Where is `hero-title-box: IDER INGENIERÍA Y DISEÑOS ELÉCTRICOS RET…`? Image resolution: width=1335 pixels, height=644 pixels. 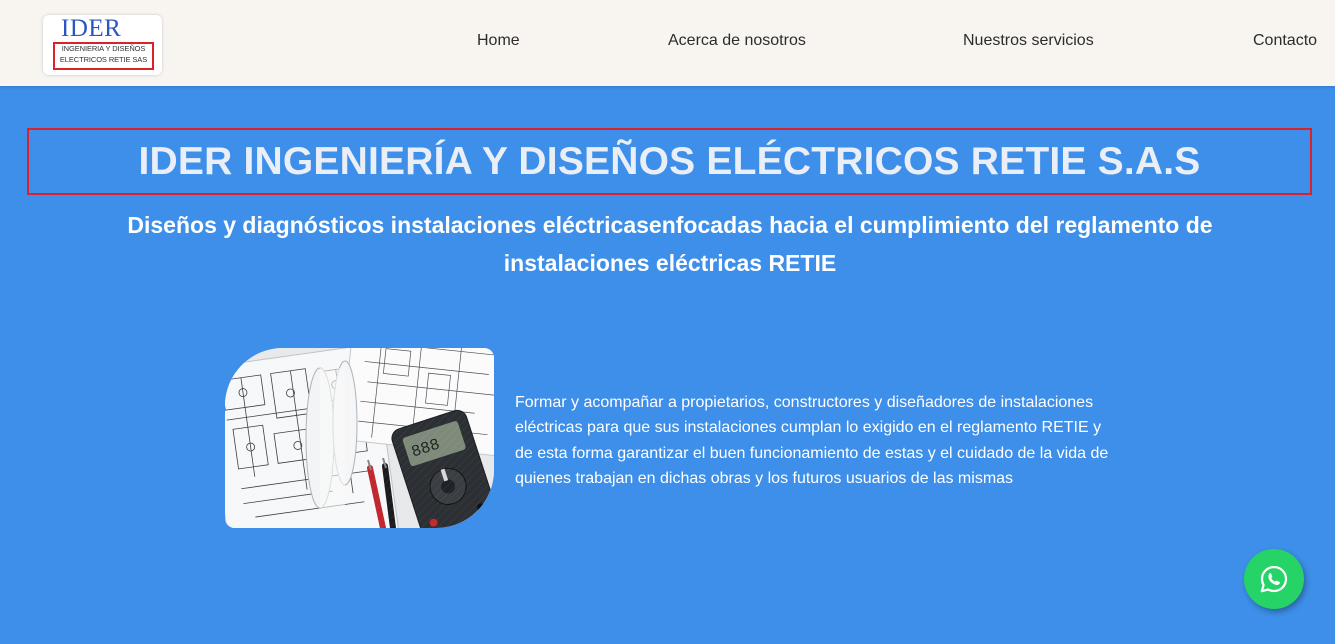 hero-title-box: IDER INGENIERÍA Y DISEÑOS ELÉCTRICOS RET… is located at coordinates (669, 161).